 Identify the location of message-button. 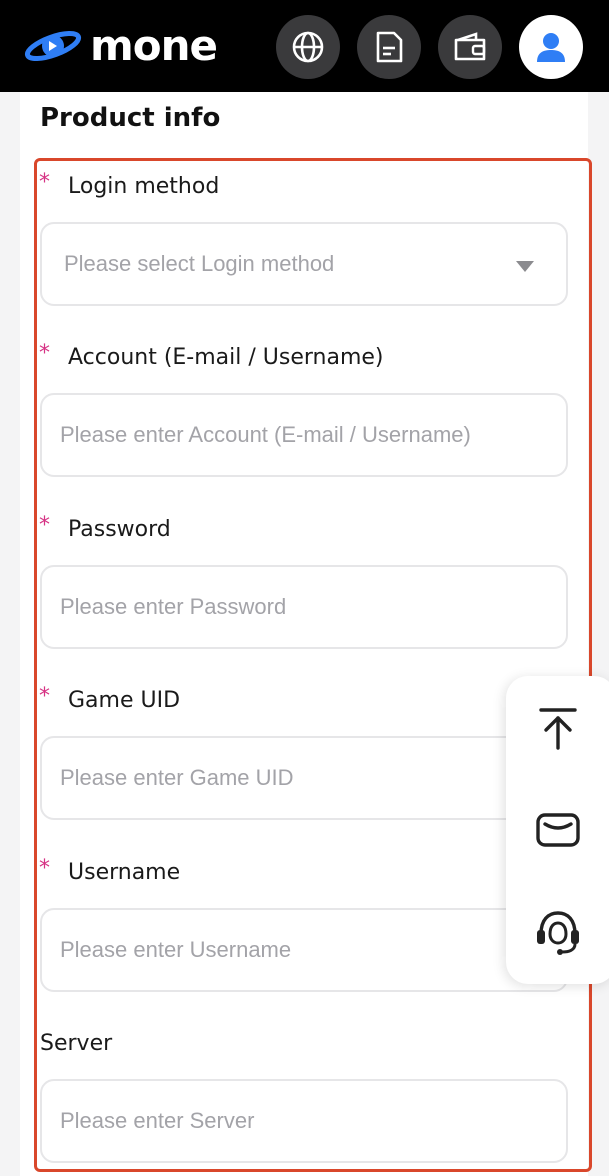
(558, 830).